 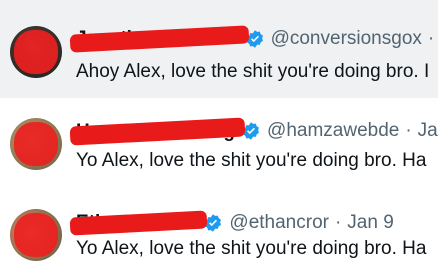 What do you see at coordinates (159, 39) in the screenshot?
I see `display-name: Jonathan Thomas` at bounding box center [159, 39].